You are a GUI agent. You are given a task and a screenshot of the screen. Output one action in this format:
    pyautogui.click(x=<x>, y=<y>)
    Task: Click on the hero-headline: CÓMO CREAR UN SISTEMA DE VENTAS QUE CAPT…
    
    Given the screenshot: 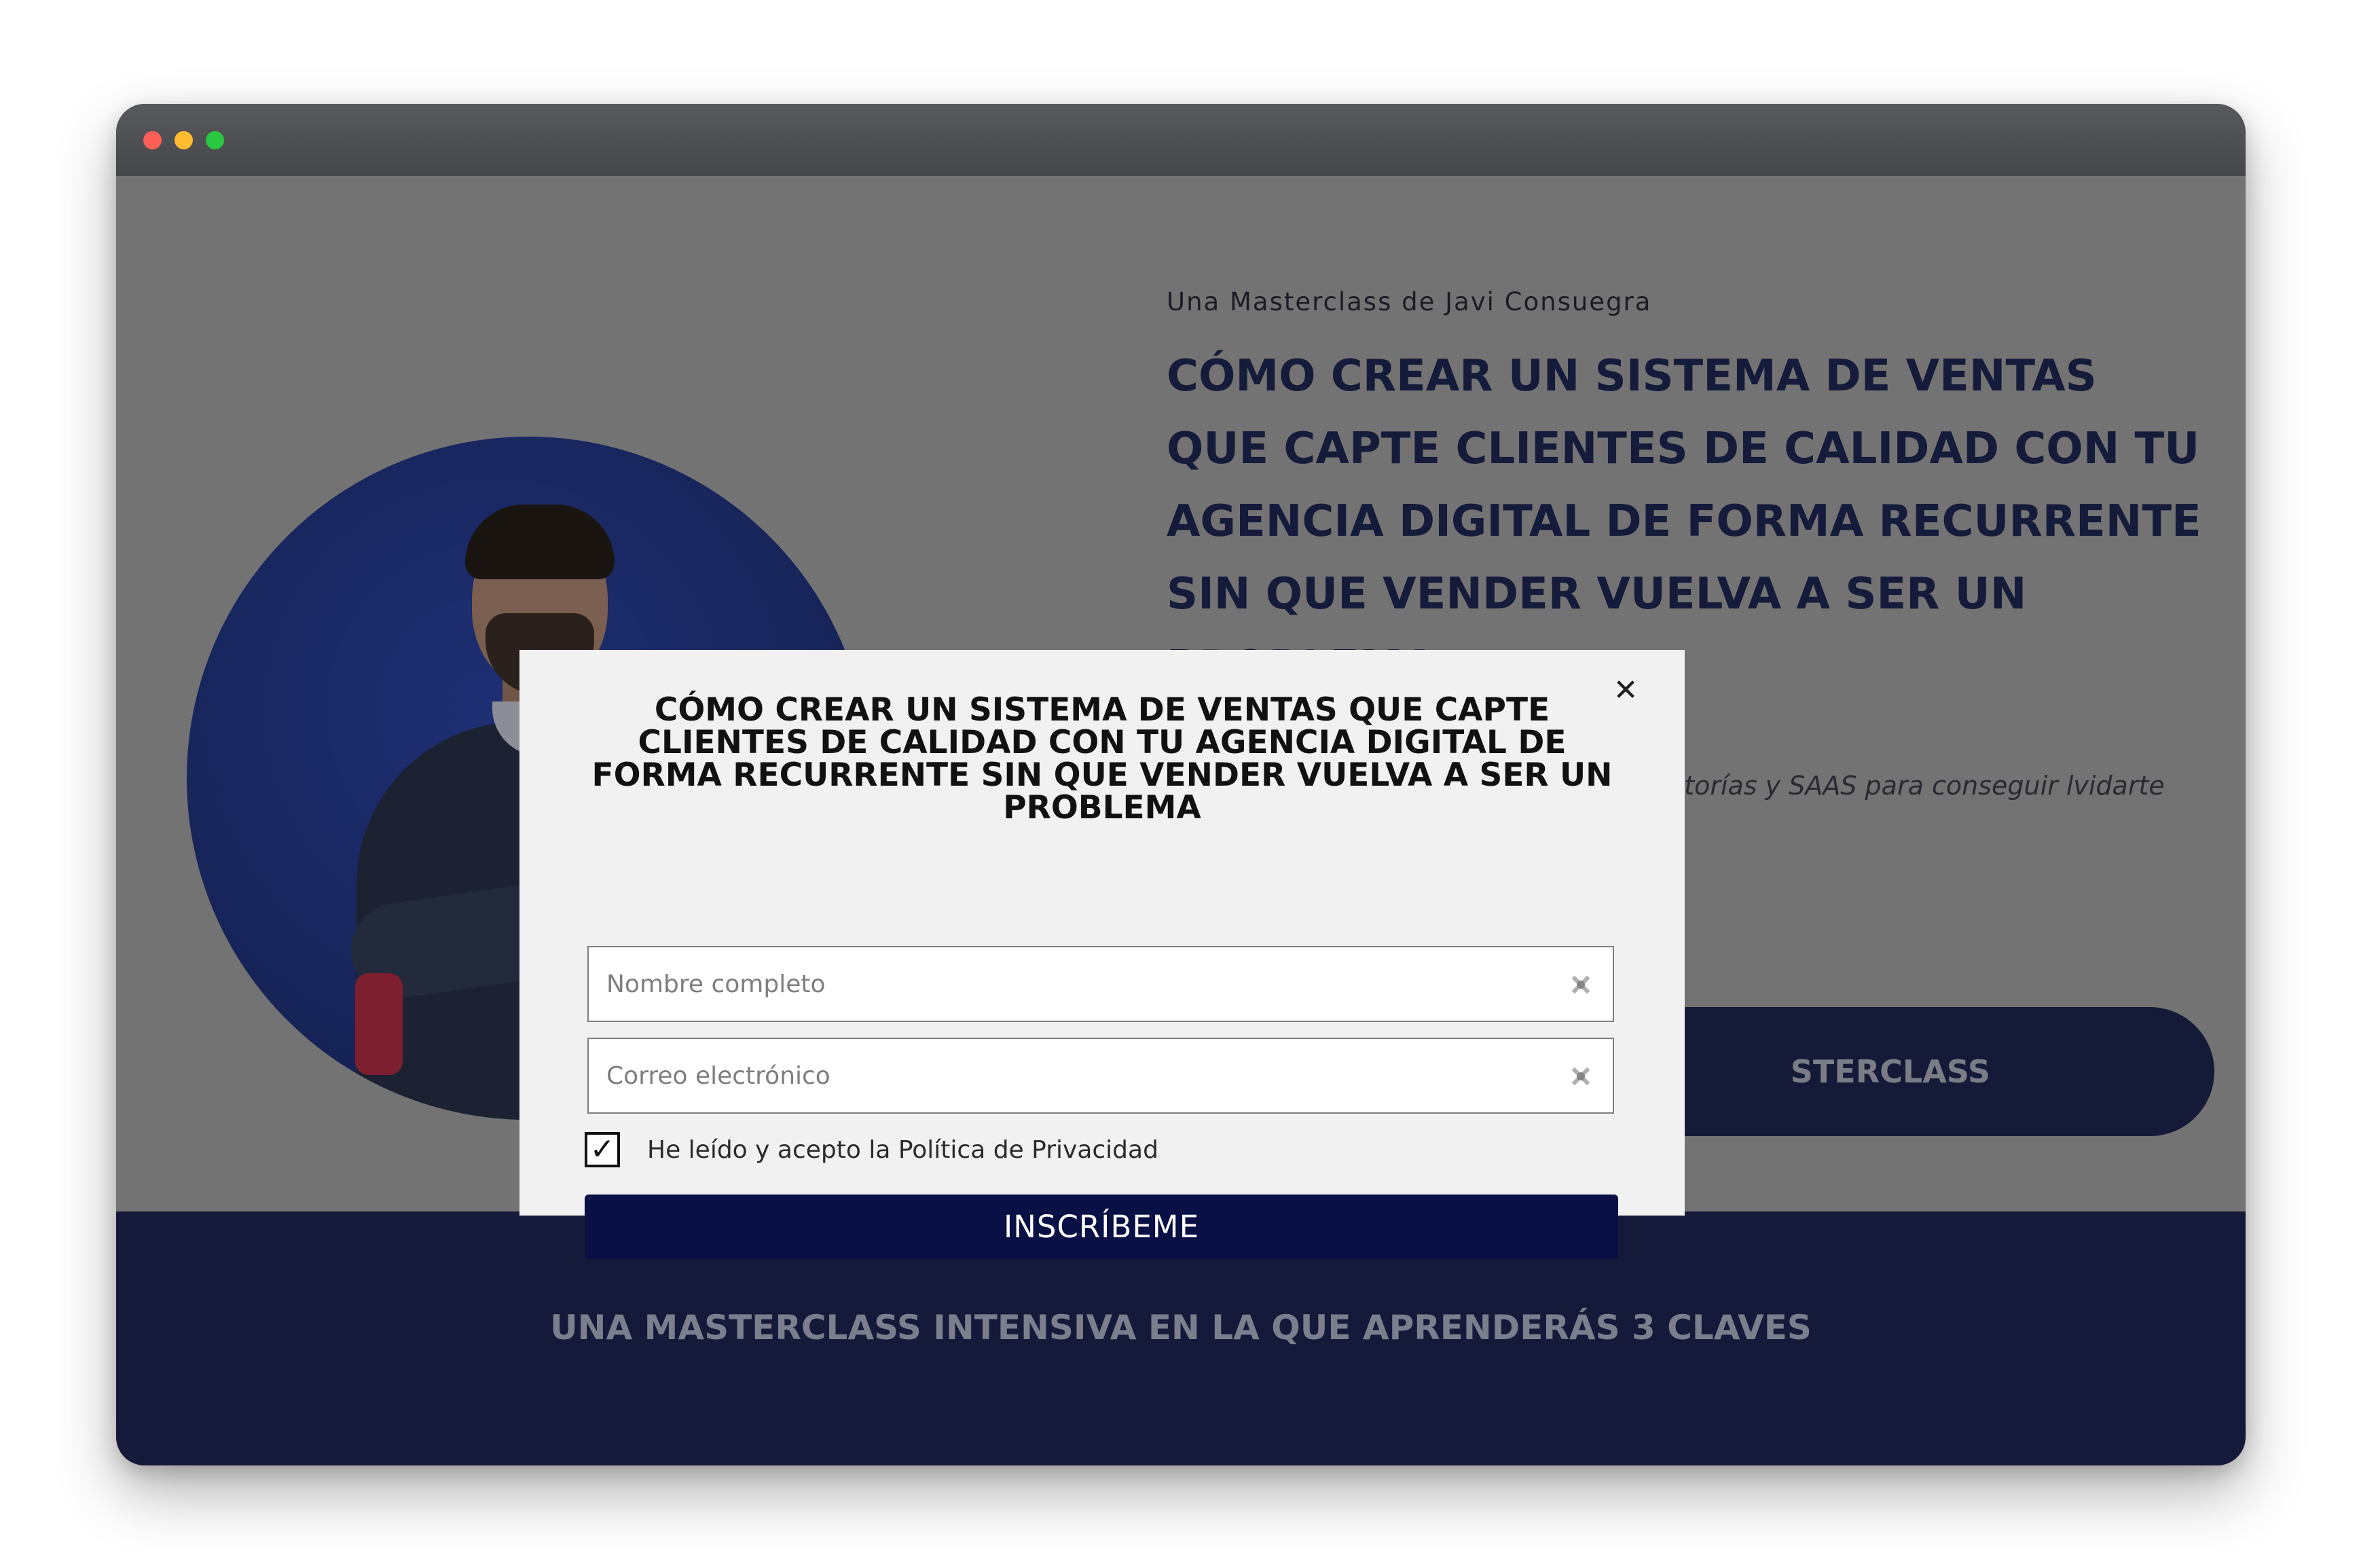 What is the action you would take?
    pyautogui.click(x=1684, y=522)
    